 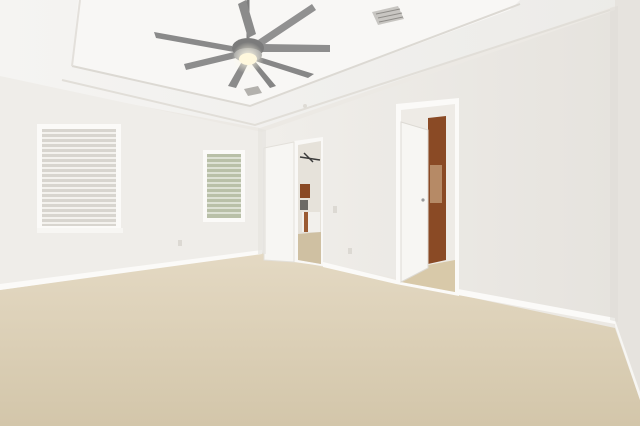 I want to click on left-window, so click(x=80, y=178).